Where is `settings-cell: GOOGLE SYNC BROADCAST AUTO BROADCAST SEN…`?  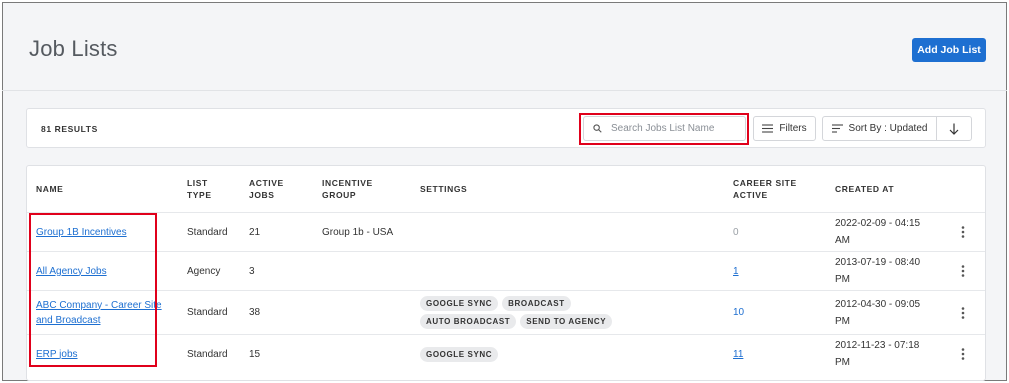
settings-cell: GOOGLE SYNC BROADCAST AUTO BROADCAST SEN… is located at coordinates (535, 312).